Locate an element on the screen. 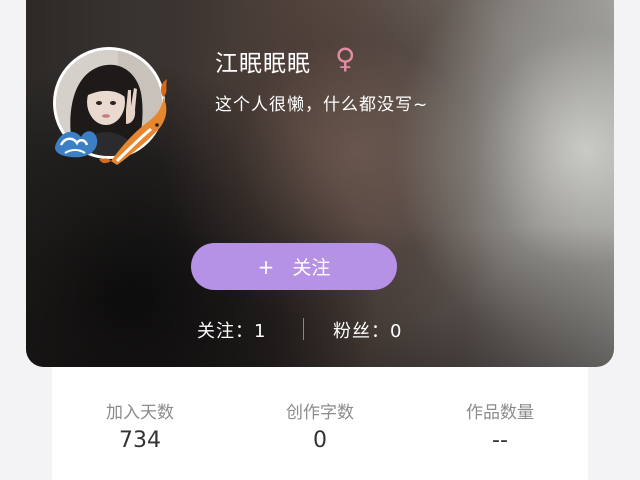  stat-value: -- is located at coordinates (500, 440).